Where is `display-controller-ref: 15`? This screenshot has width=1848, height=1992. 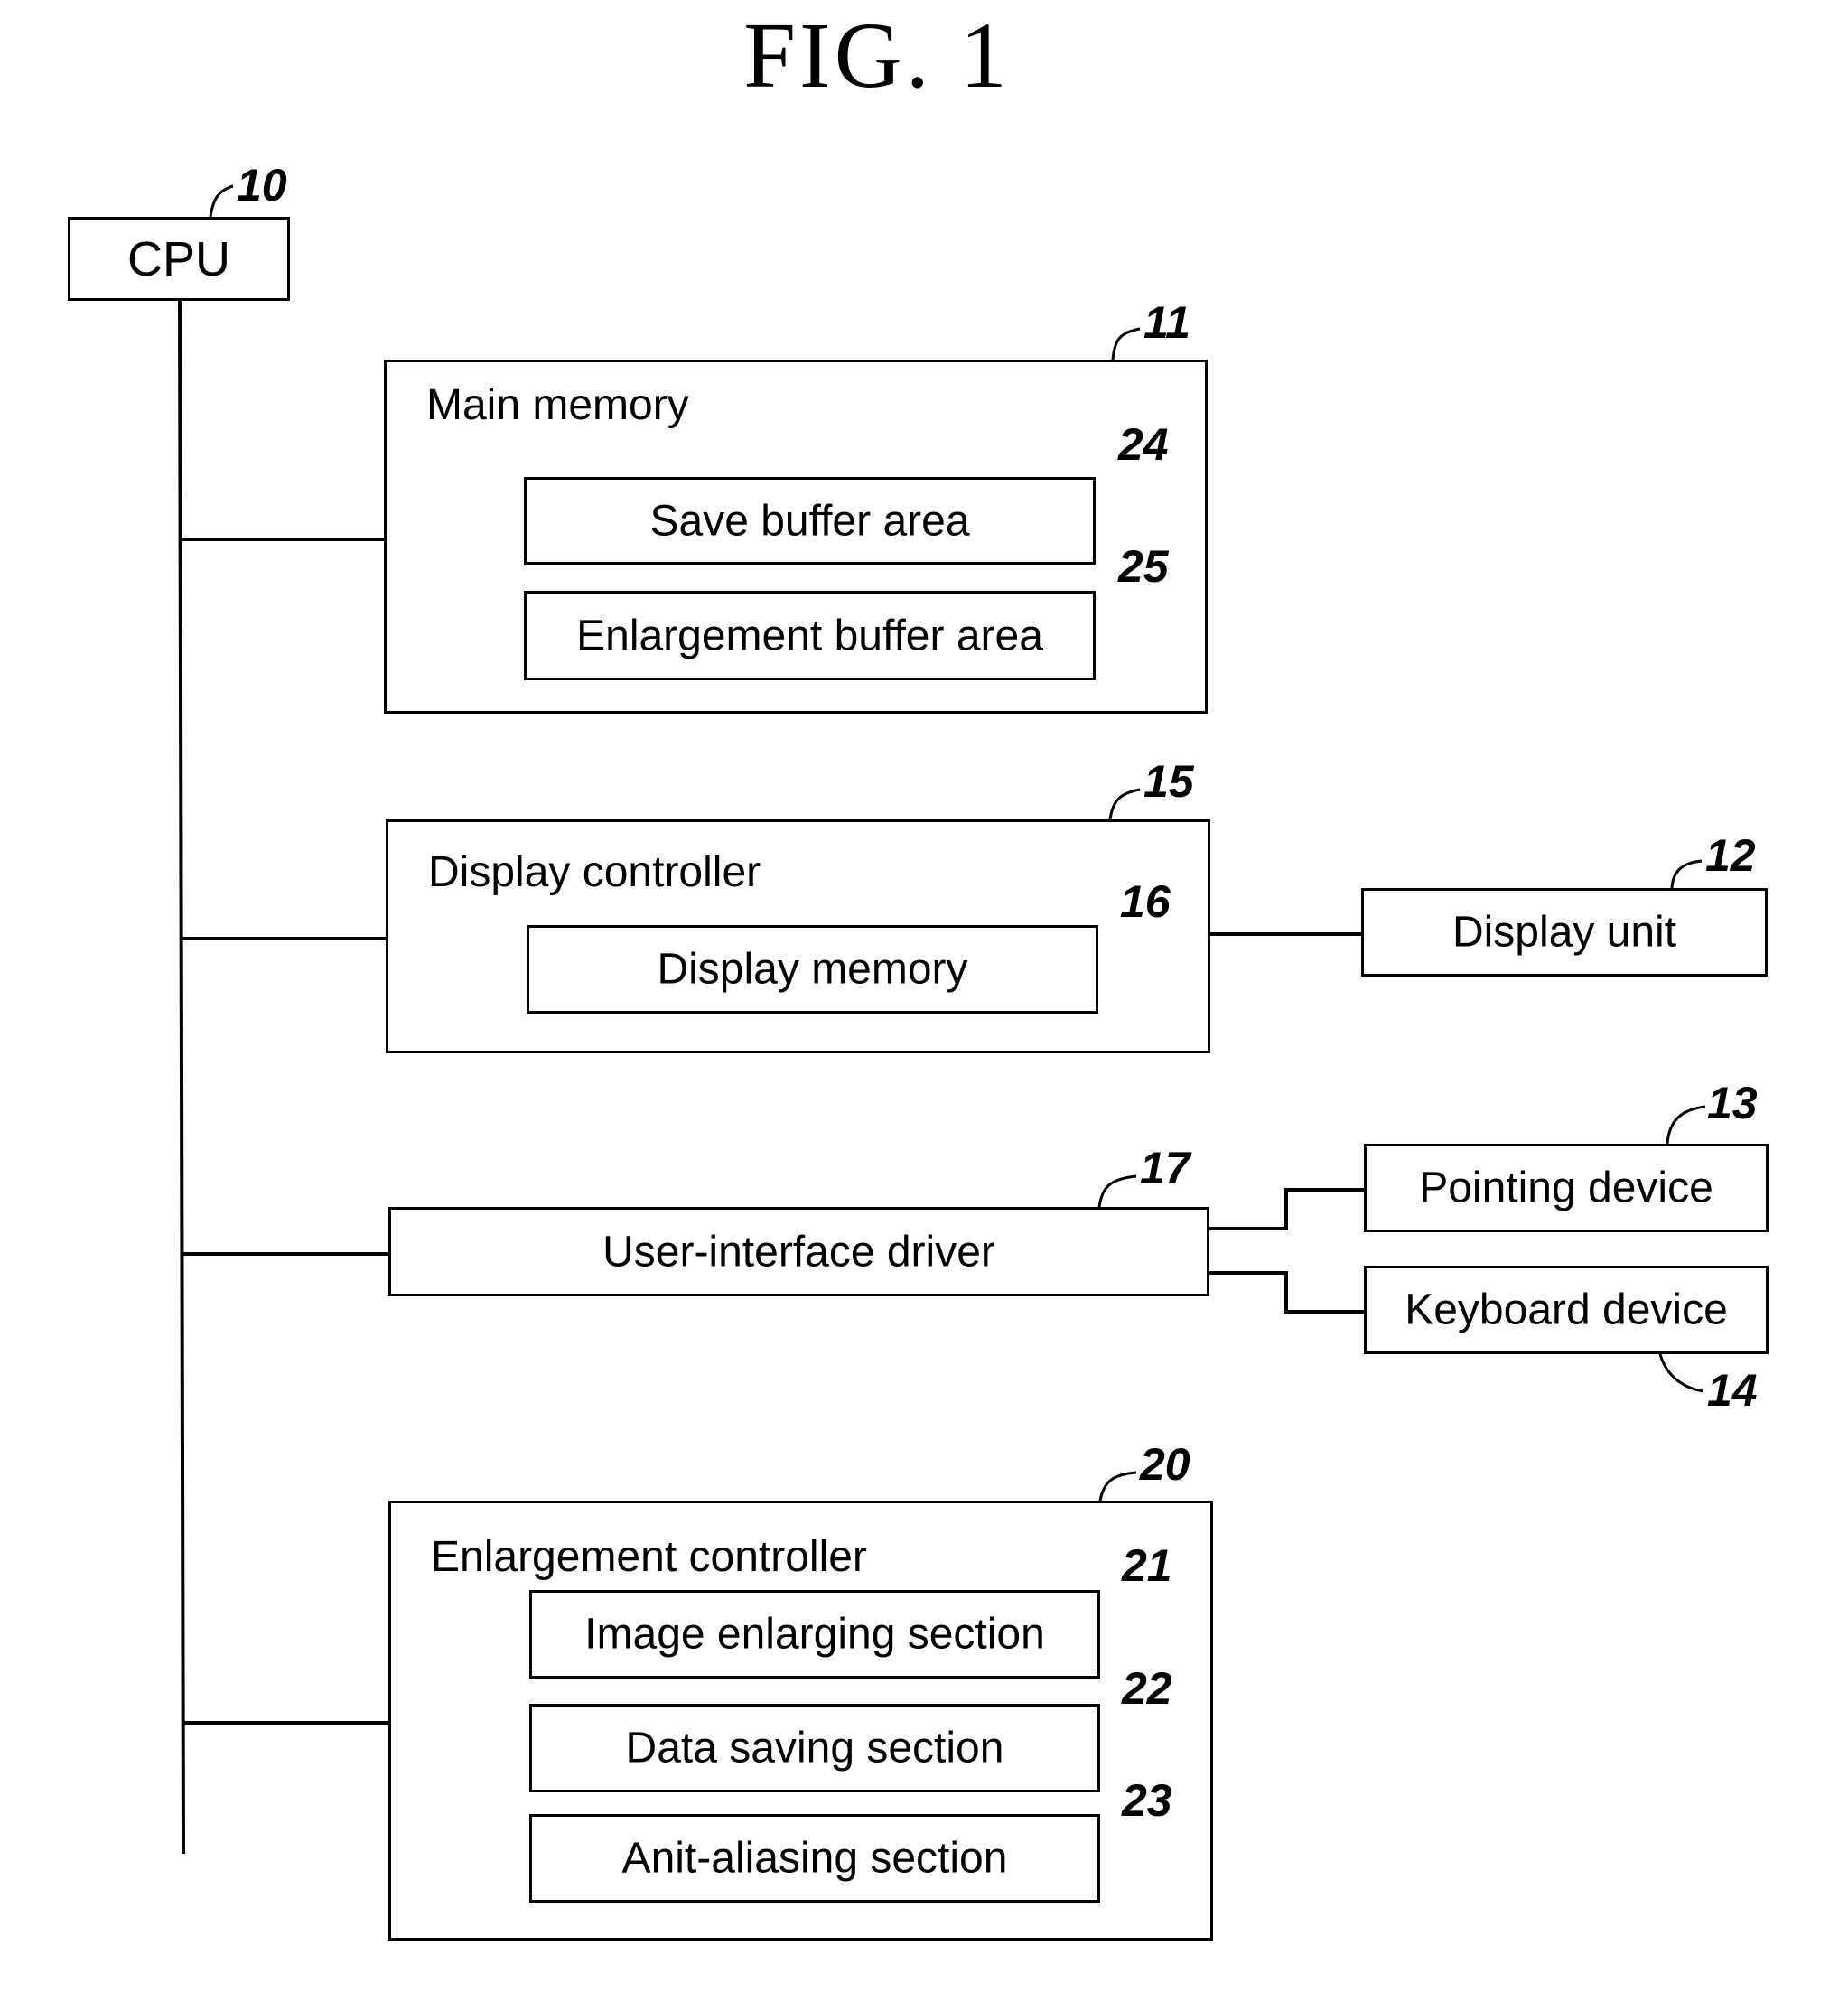
display-controller-ref: 15 is located at coordinates (1168, 781).